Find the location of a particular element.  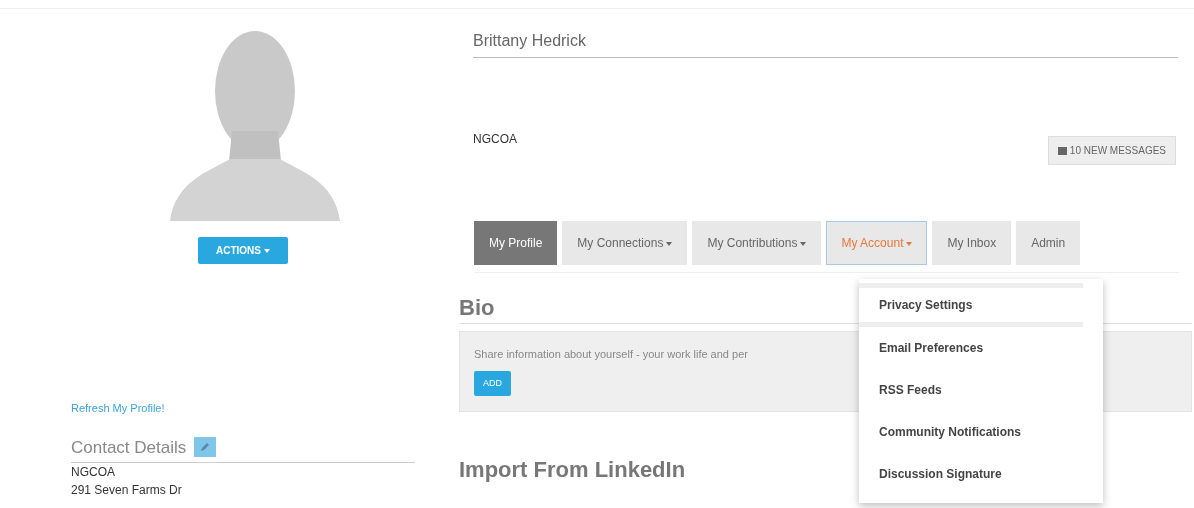

organization-text: NGCOA is located at coordinates (495, 139).